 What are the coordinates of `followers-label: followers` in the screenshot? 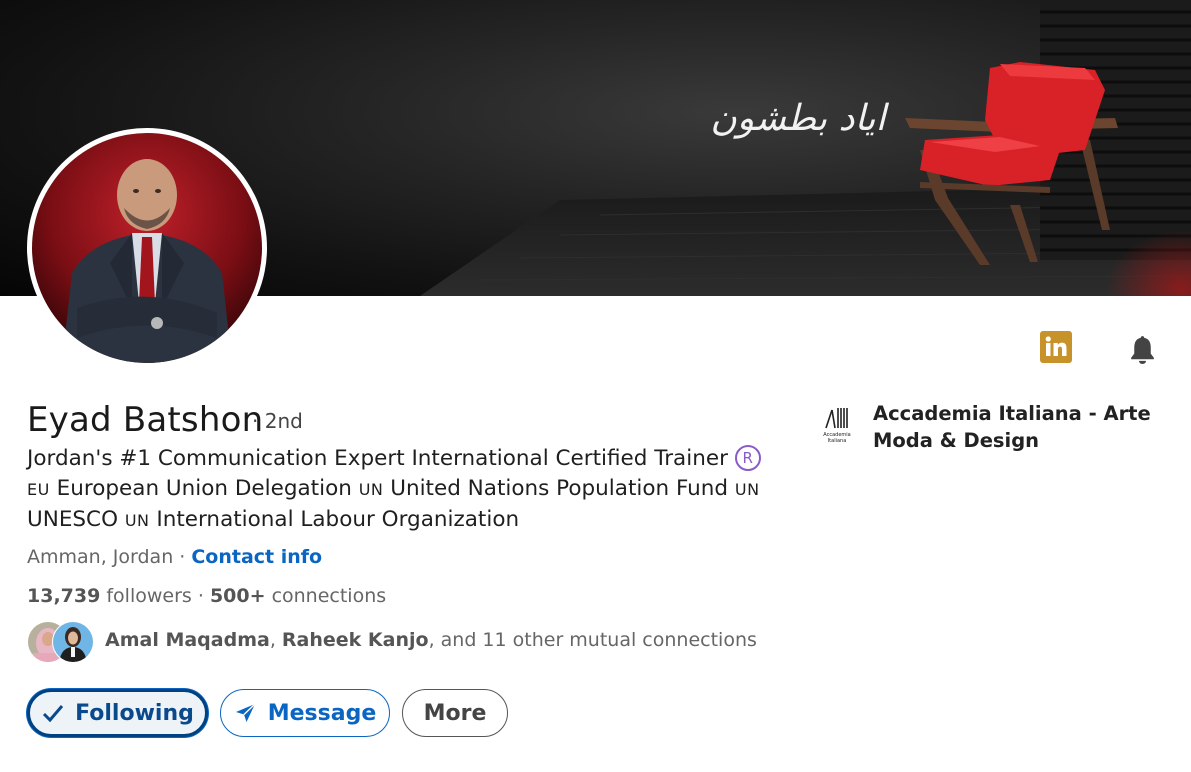 It's located at (149, 596).